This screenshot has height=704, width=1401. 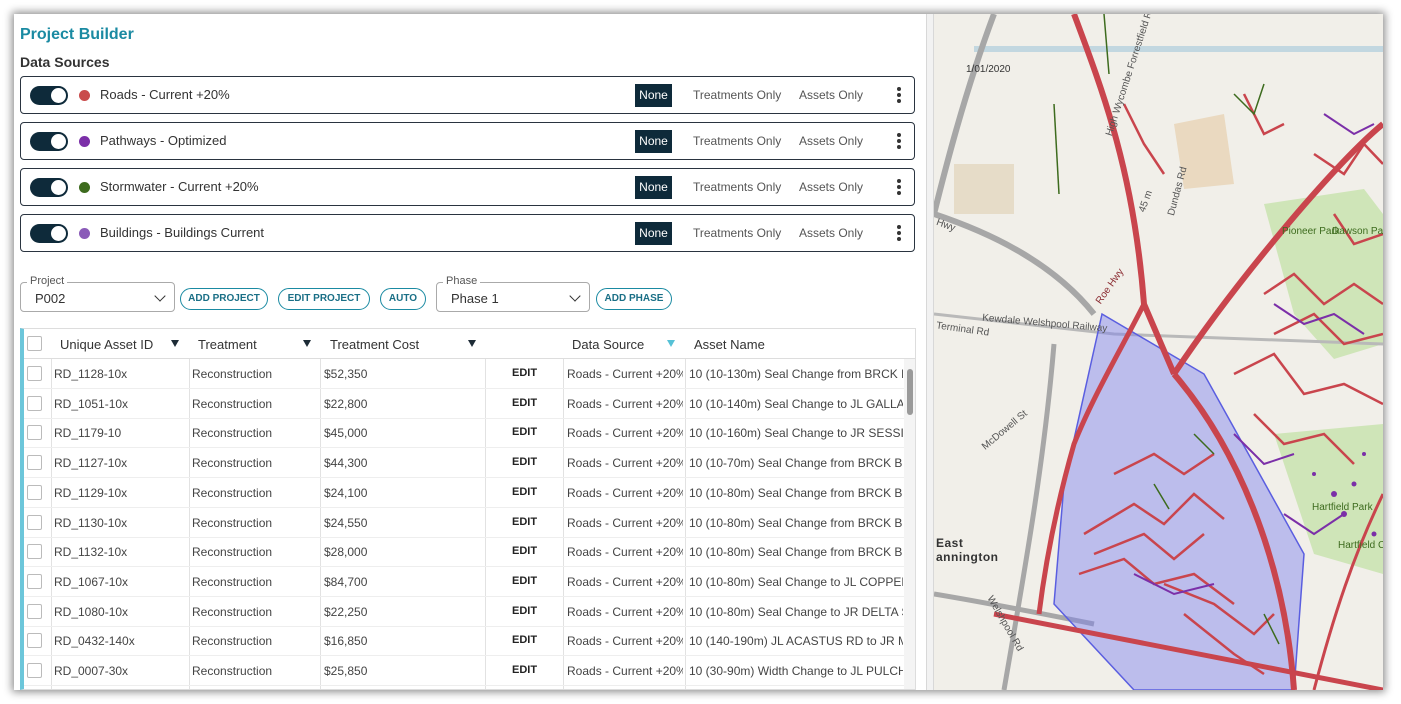 I want to click on header-treatment-cost: Treatment Cost, so click(x=374, y=344).